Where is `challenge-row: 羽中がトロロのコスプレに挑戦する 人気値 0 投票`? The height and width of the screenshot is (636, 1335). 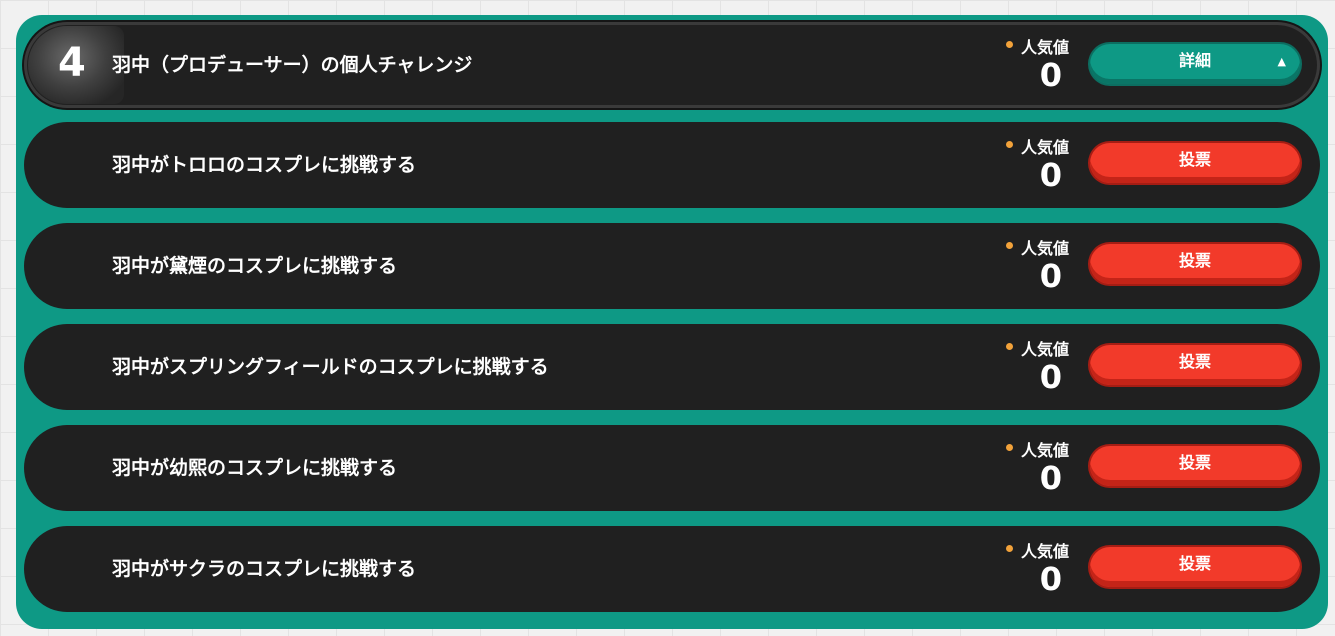 challenge-row: 羽中がトロロのコスプレに挑戦する 人気値 0 投票 is located at coordinates (672, 165).